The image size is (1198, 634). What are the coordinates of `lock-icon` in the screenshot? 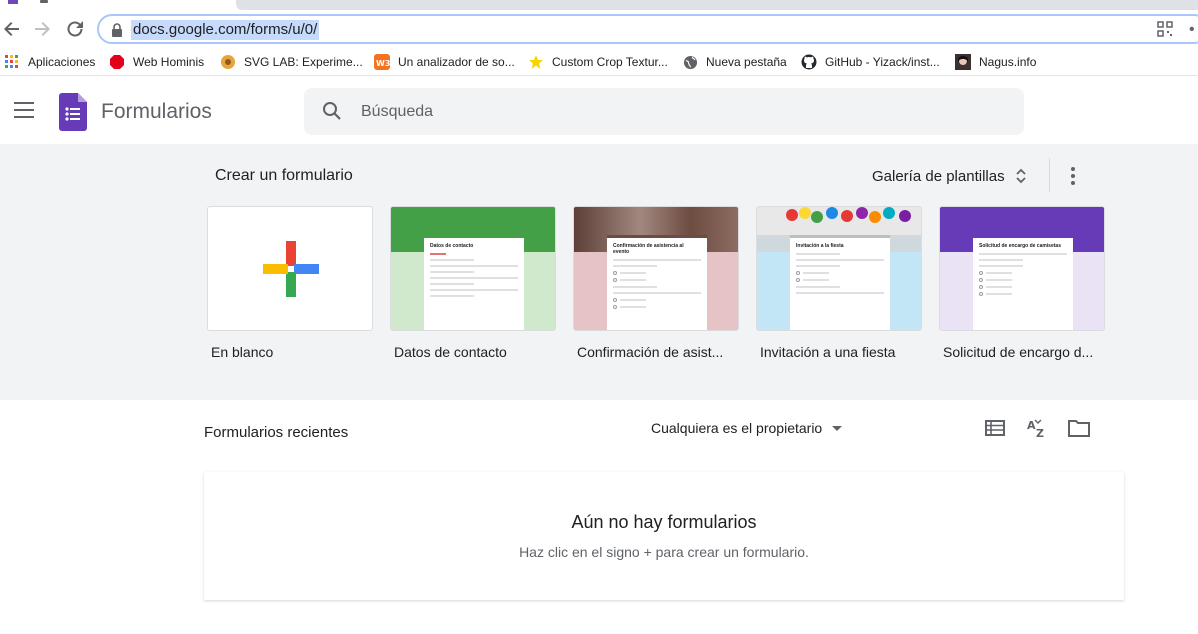 It's located at (117, 30).